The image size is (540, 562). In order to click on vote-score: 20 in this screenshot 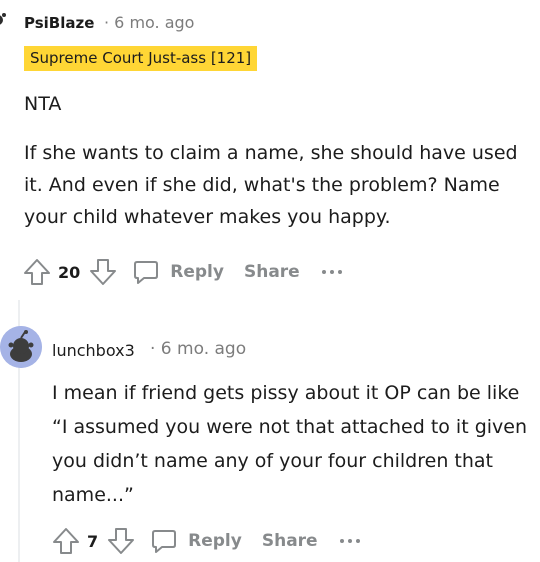, I will do `click(69, 272)`.